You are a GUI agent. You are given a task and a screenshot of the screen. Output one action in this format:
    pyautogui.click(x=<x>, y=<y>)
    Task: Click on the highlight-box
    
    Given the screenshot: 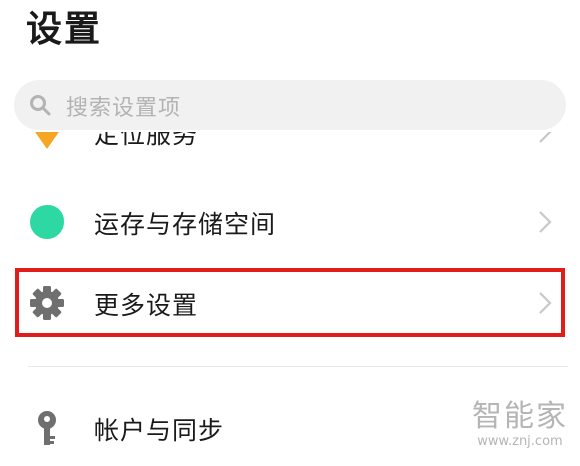 What is the action you would take?
    pyautogui.click(x=290, y=302)
    